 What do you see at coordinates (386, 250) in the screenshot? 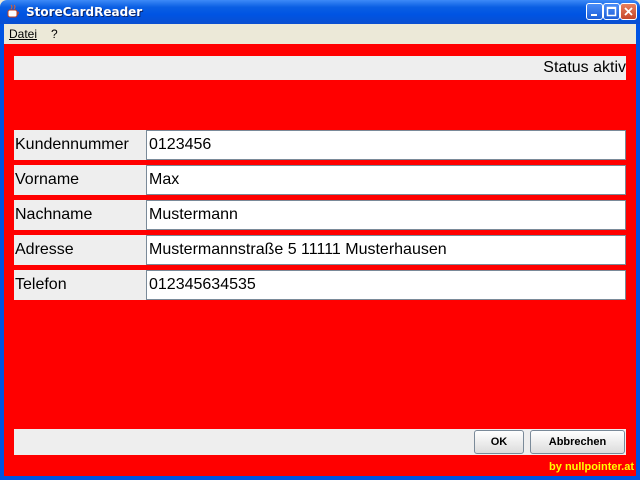
I see `adresse-field: Mustermannstraße 5 11111 Musterhausen` at bounding box center [386, 250].